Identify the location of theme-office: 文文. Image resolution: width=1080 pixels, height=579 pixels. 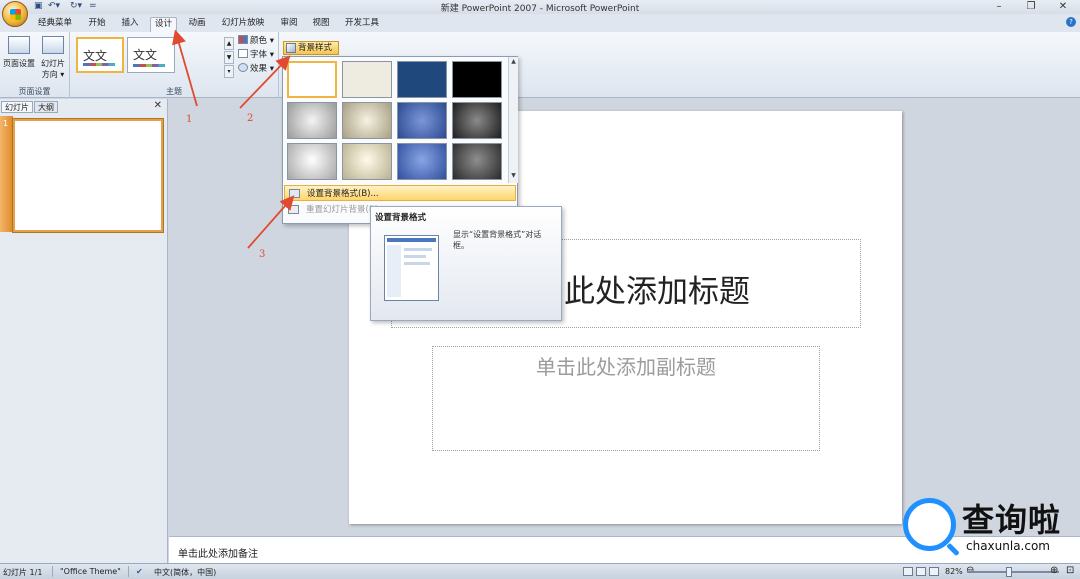
(100, 55).